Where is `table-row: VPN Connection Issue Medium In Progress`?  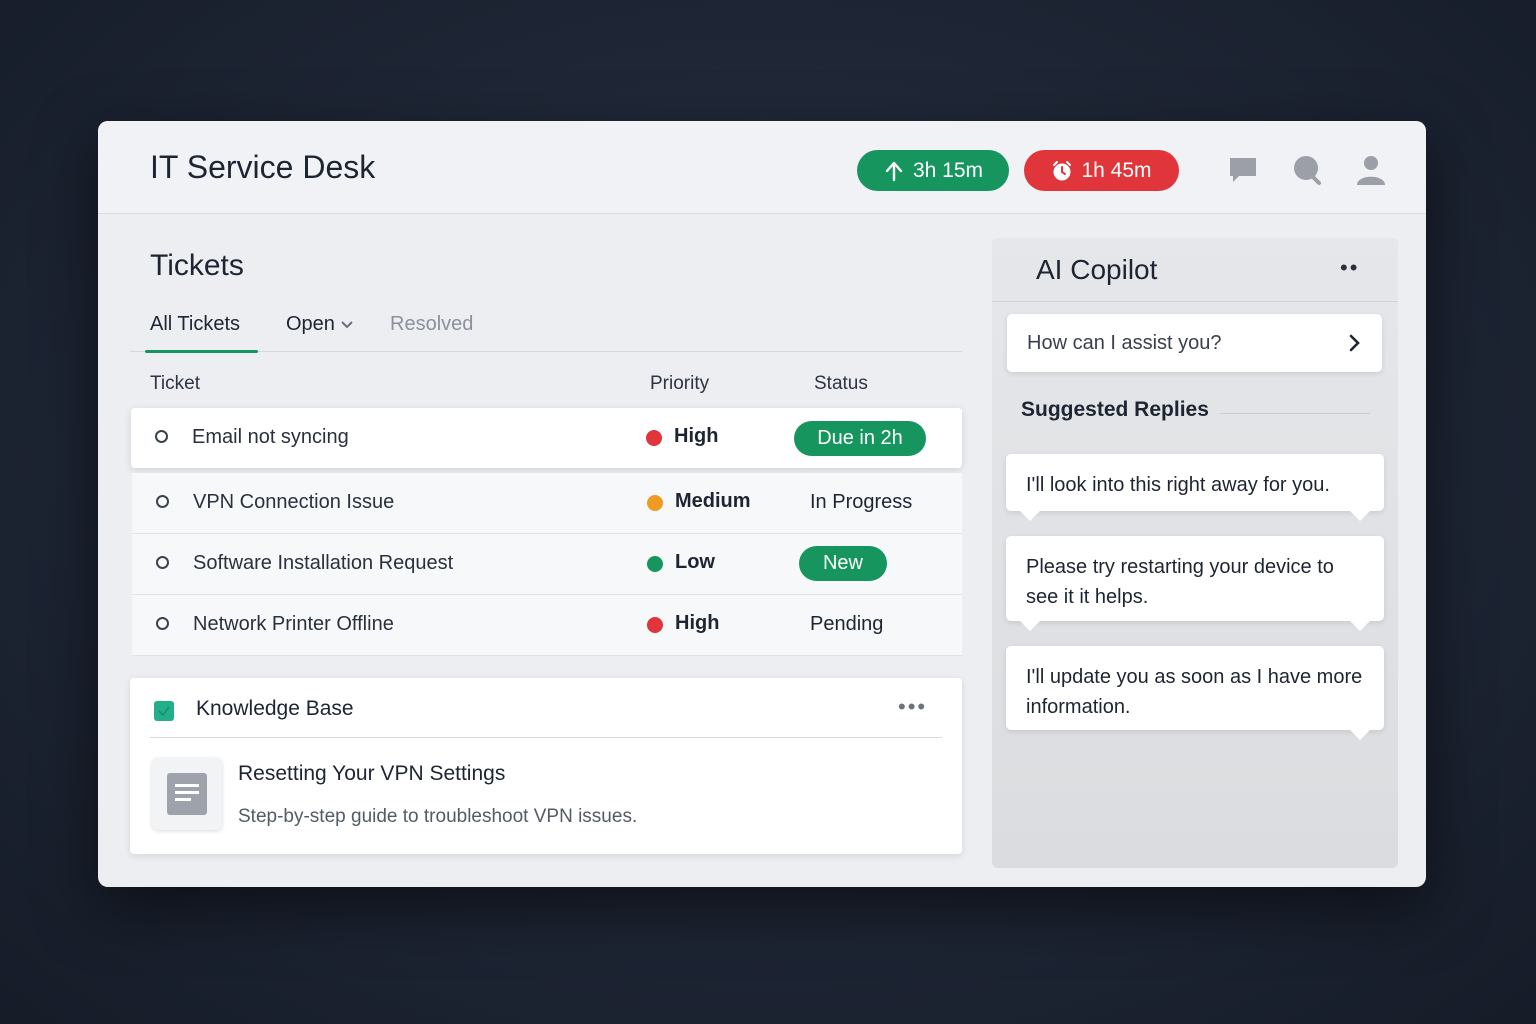 table-row: VPN Connection Issue Medium In Progress is located at coordinates (547, 503).